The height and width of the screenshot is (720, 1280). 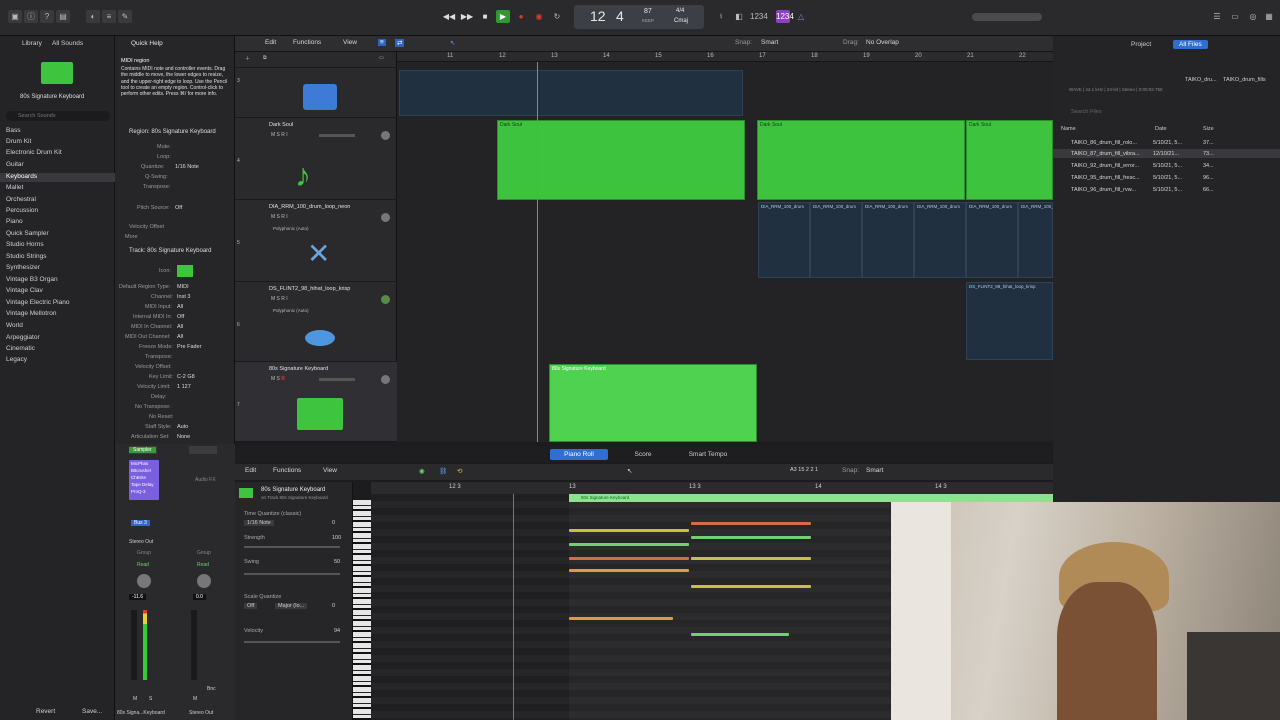 What do you see at coordinates (21, 199) in the screenshot?
I see `library-item: Orchestral` at bounding box center [21, 199].